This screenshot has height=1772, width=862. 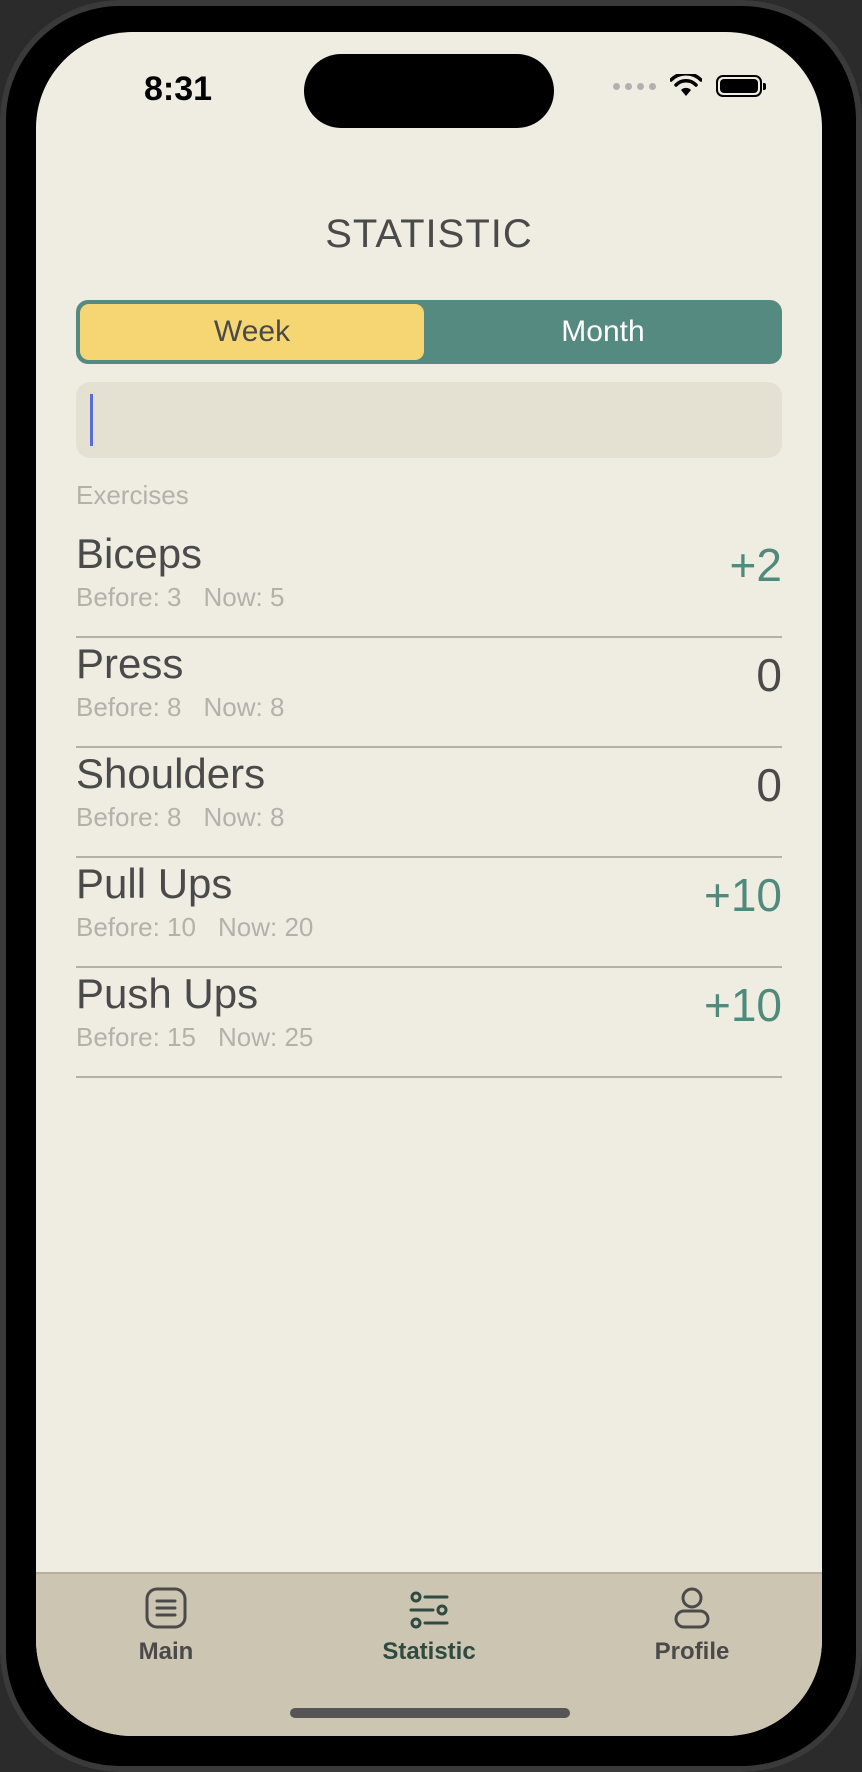 What do you see at coordinates (265, 1037) in the screenshot?
I see `now-value: Now: 25` at bounding box center [265, 1037].